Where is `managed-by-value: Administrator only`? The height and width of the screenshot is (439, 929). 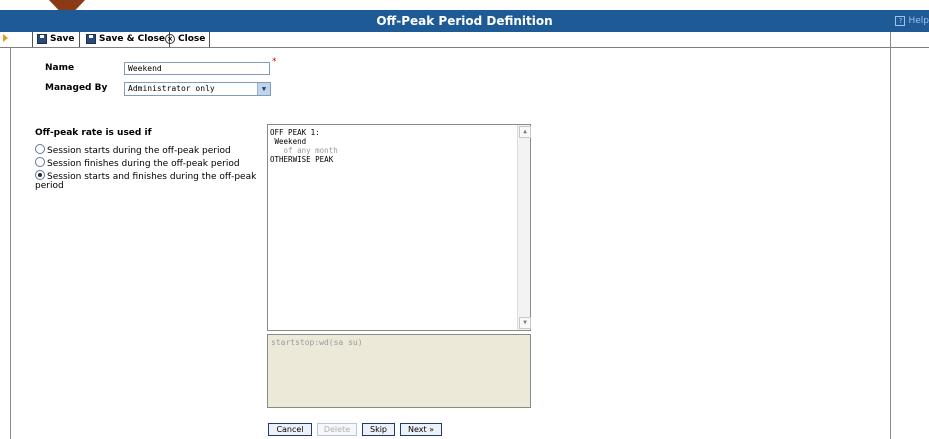 managed-by-value: Administrator only is located at coordinates (171, 88).